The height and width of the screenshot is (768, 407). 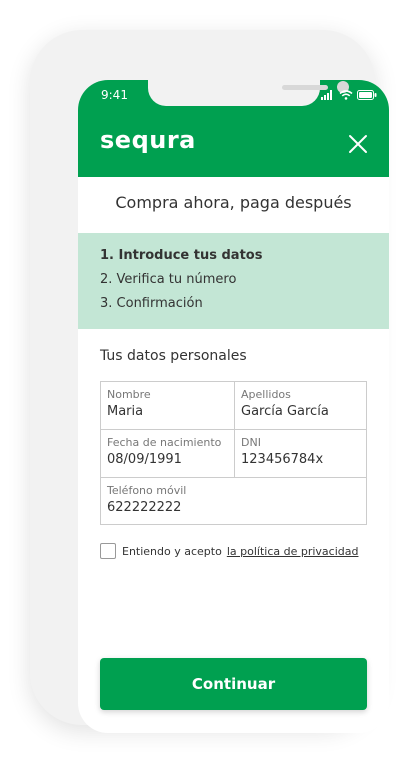 I want to click on nombre-field: Nombre Maria, so click(x=168, y=406).